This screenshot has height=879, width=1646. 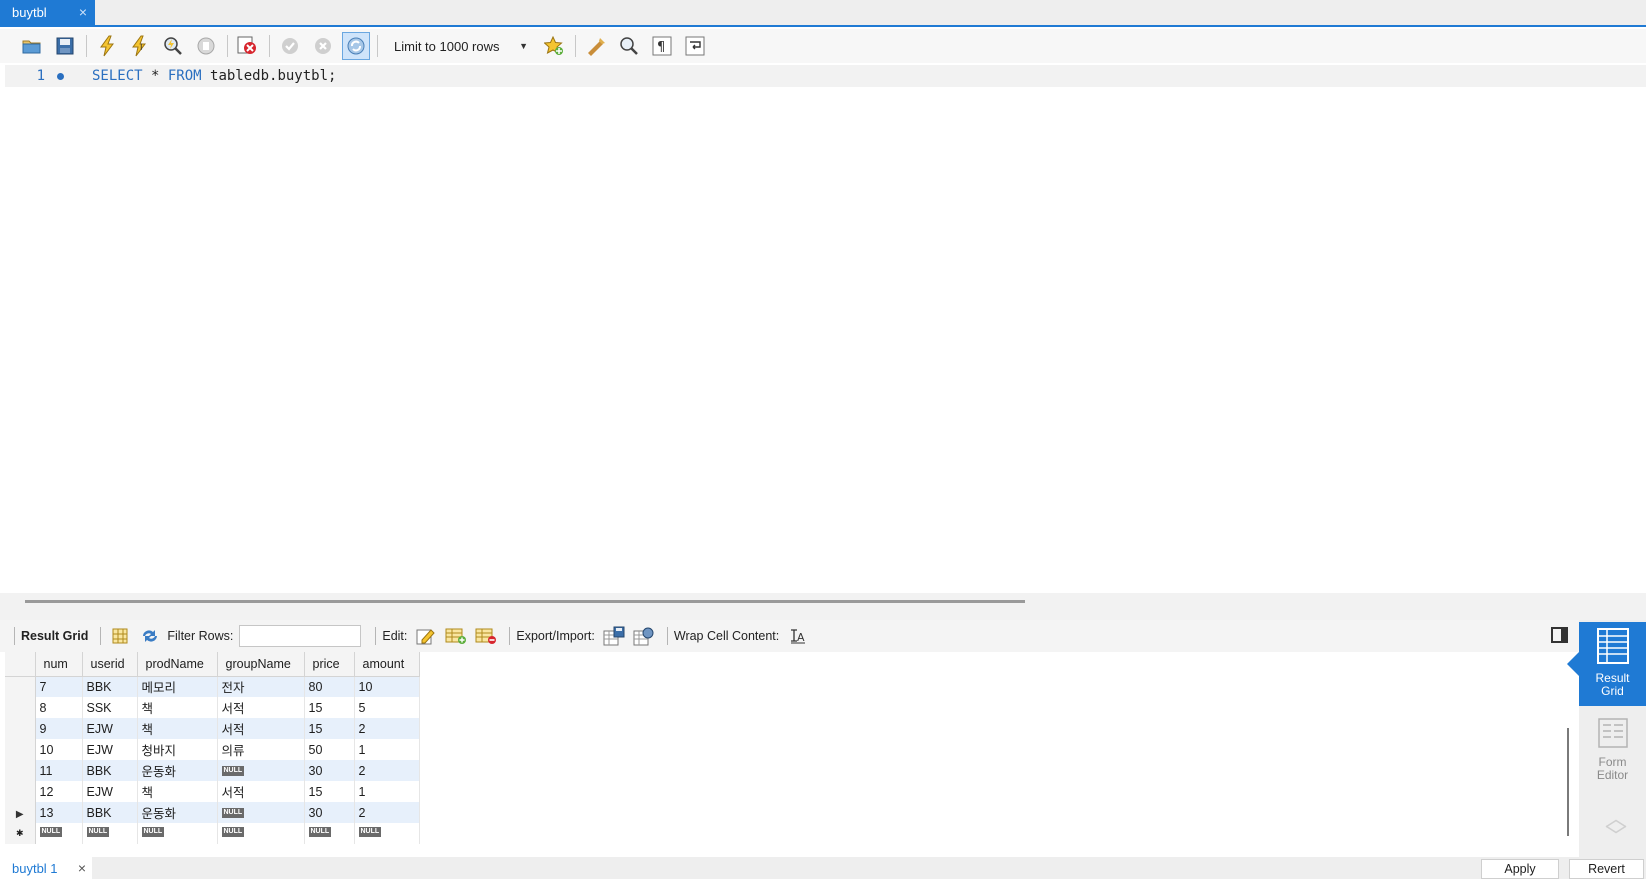 What do you see at coordinates (59, 749) in the screenshot?
I see `table-cell-num: 10` at bounding box center [59, 749].